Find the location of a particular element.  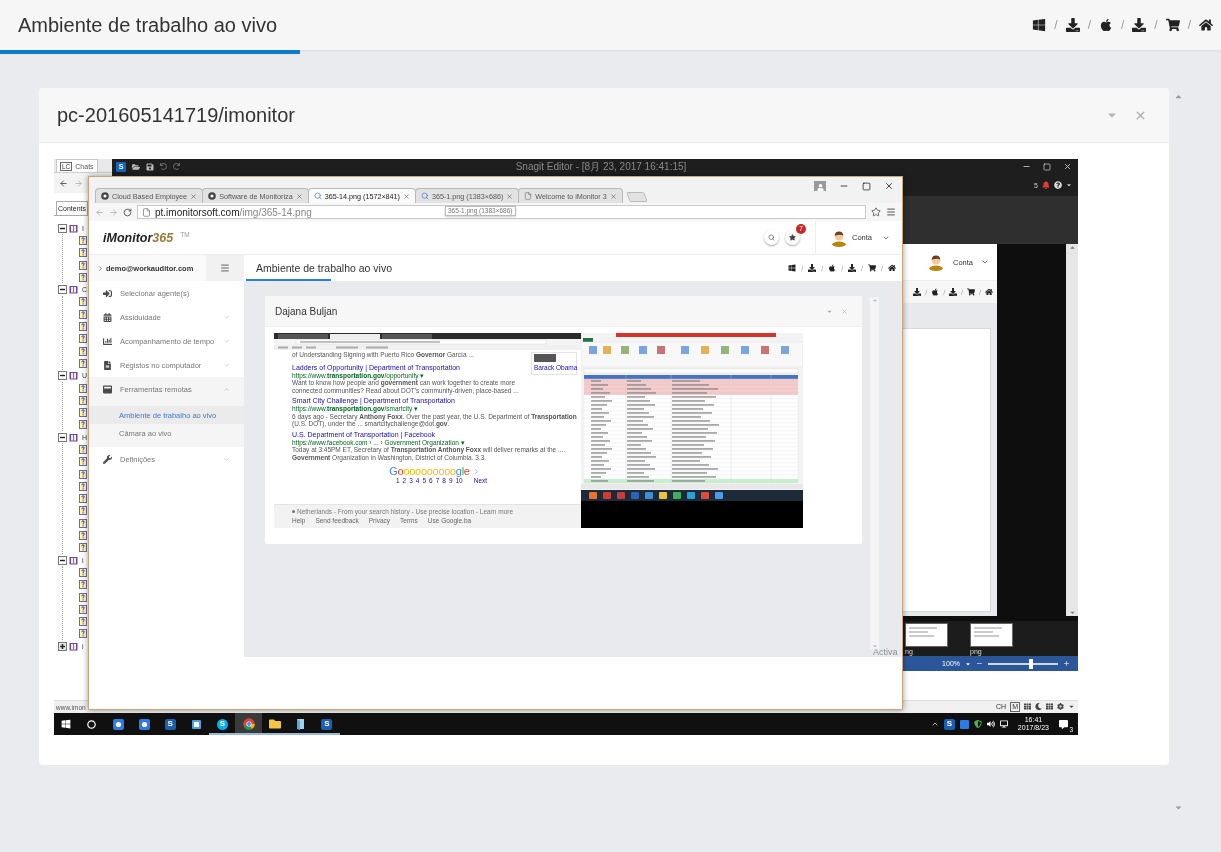

bookmark-star-icon is located at coordinates (876, 212).